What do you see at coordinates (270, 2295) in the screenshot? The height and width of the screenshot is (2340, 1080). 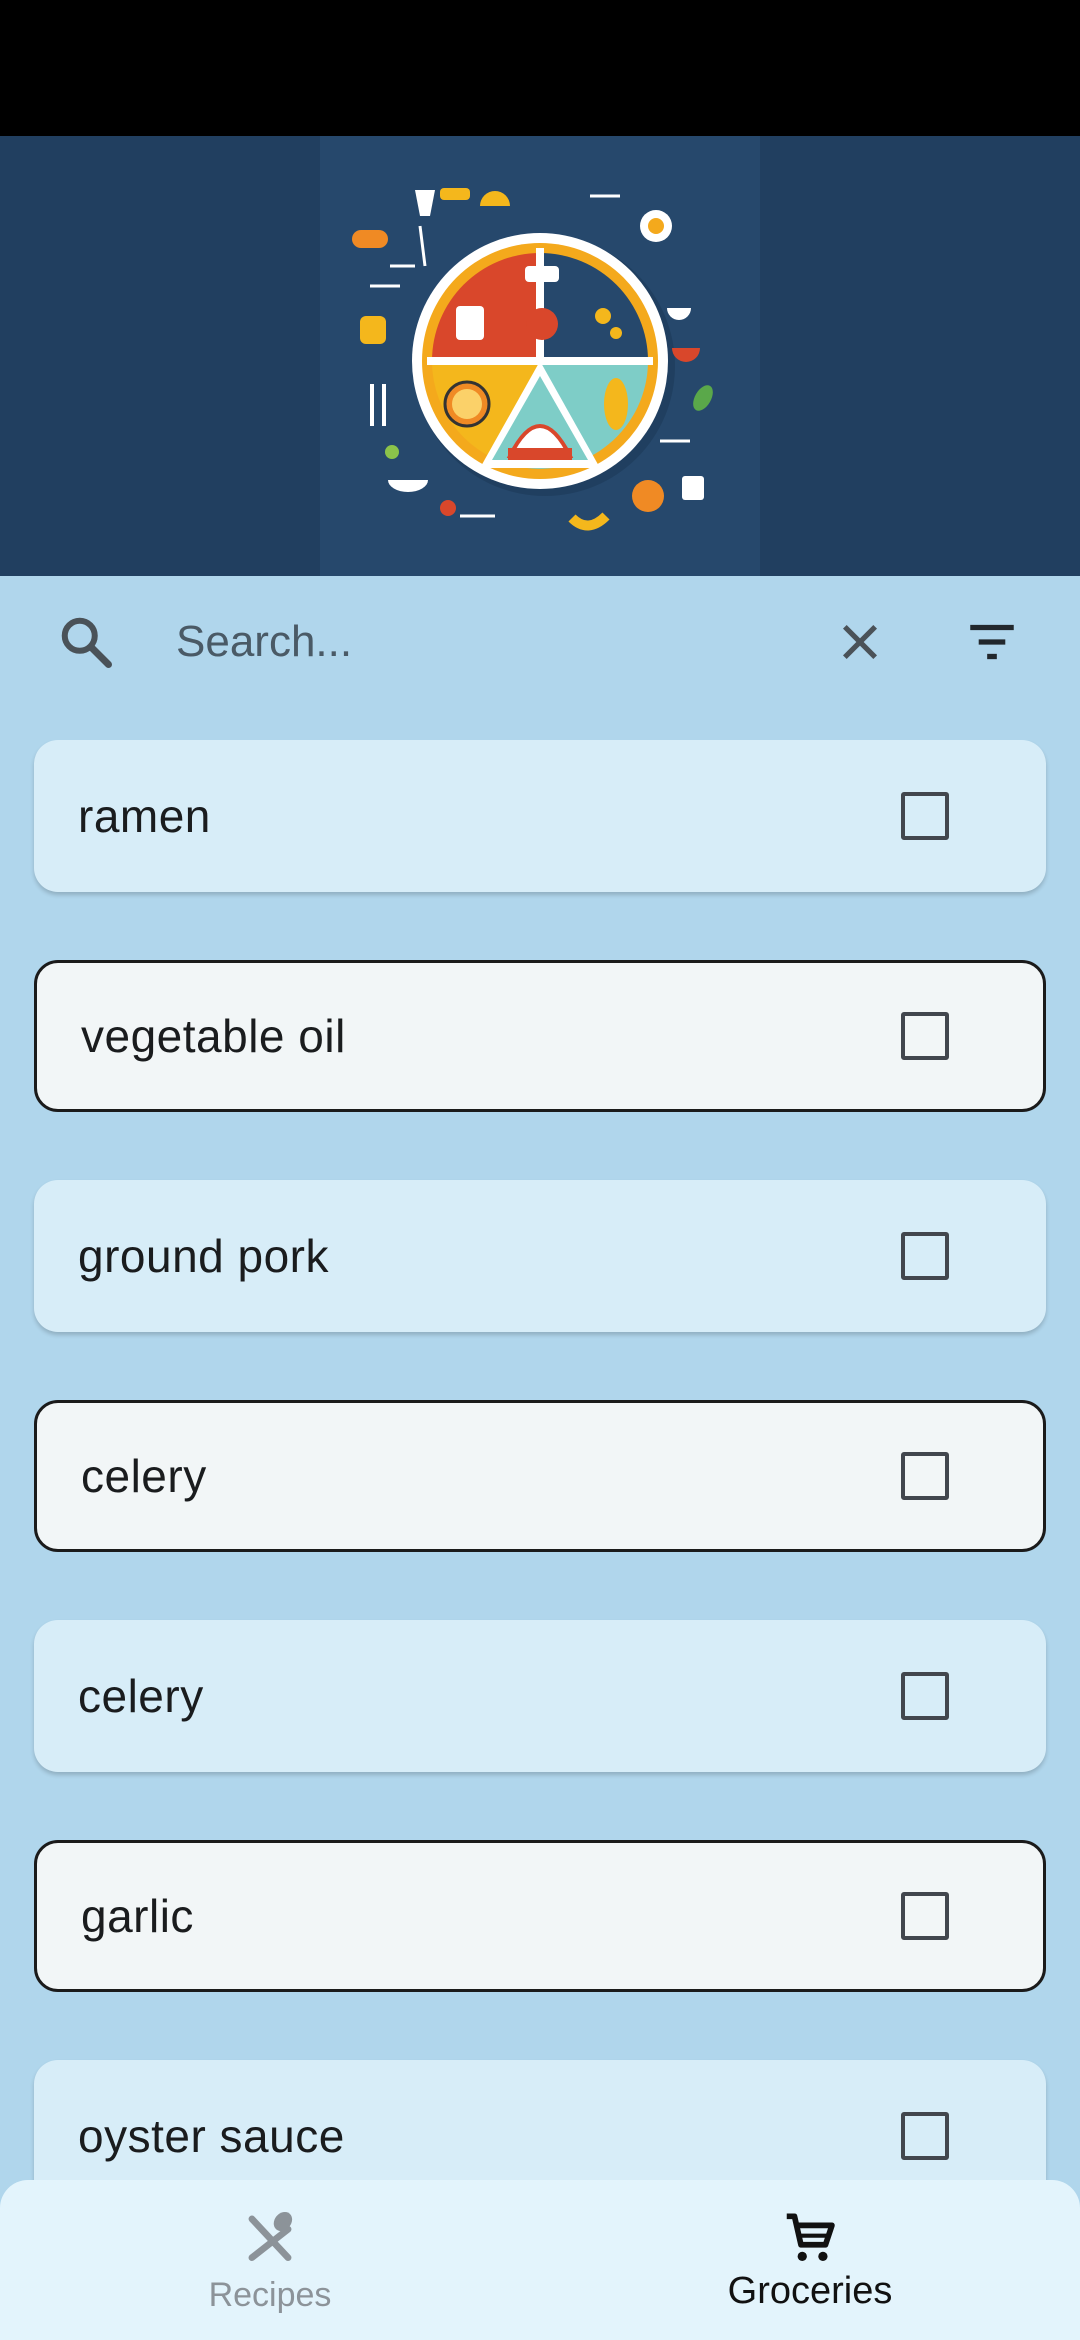 I see `nav-label-recipes: Recipes` at bounding box center [270, 2295].